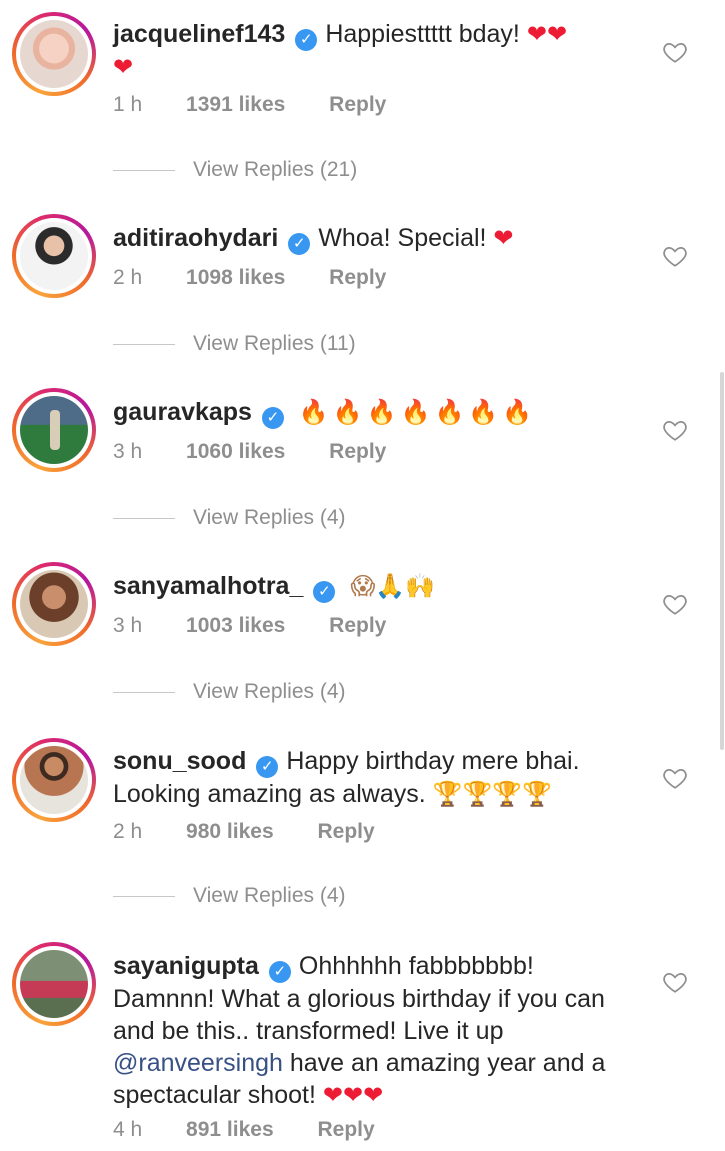 The width and height of the screenshot is (725, 1151). What do you see at coordinates (722, 561) in the screenshot?
I see `scrollbar` at bounding box center [722, 561].